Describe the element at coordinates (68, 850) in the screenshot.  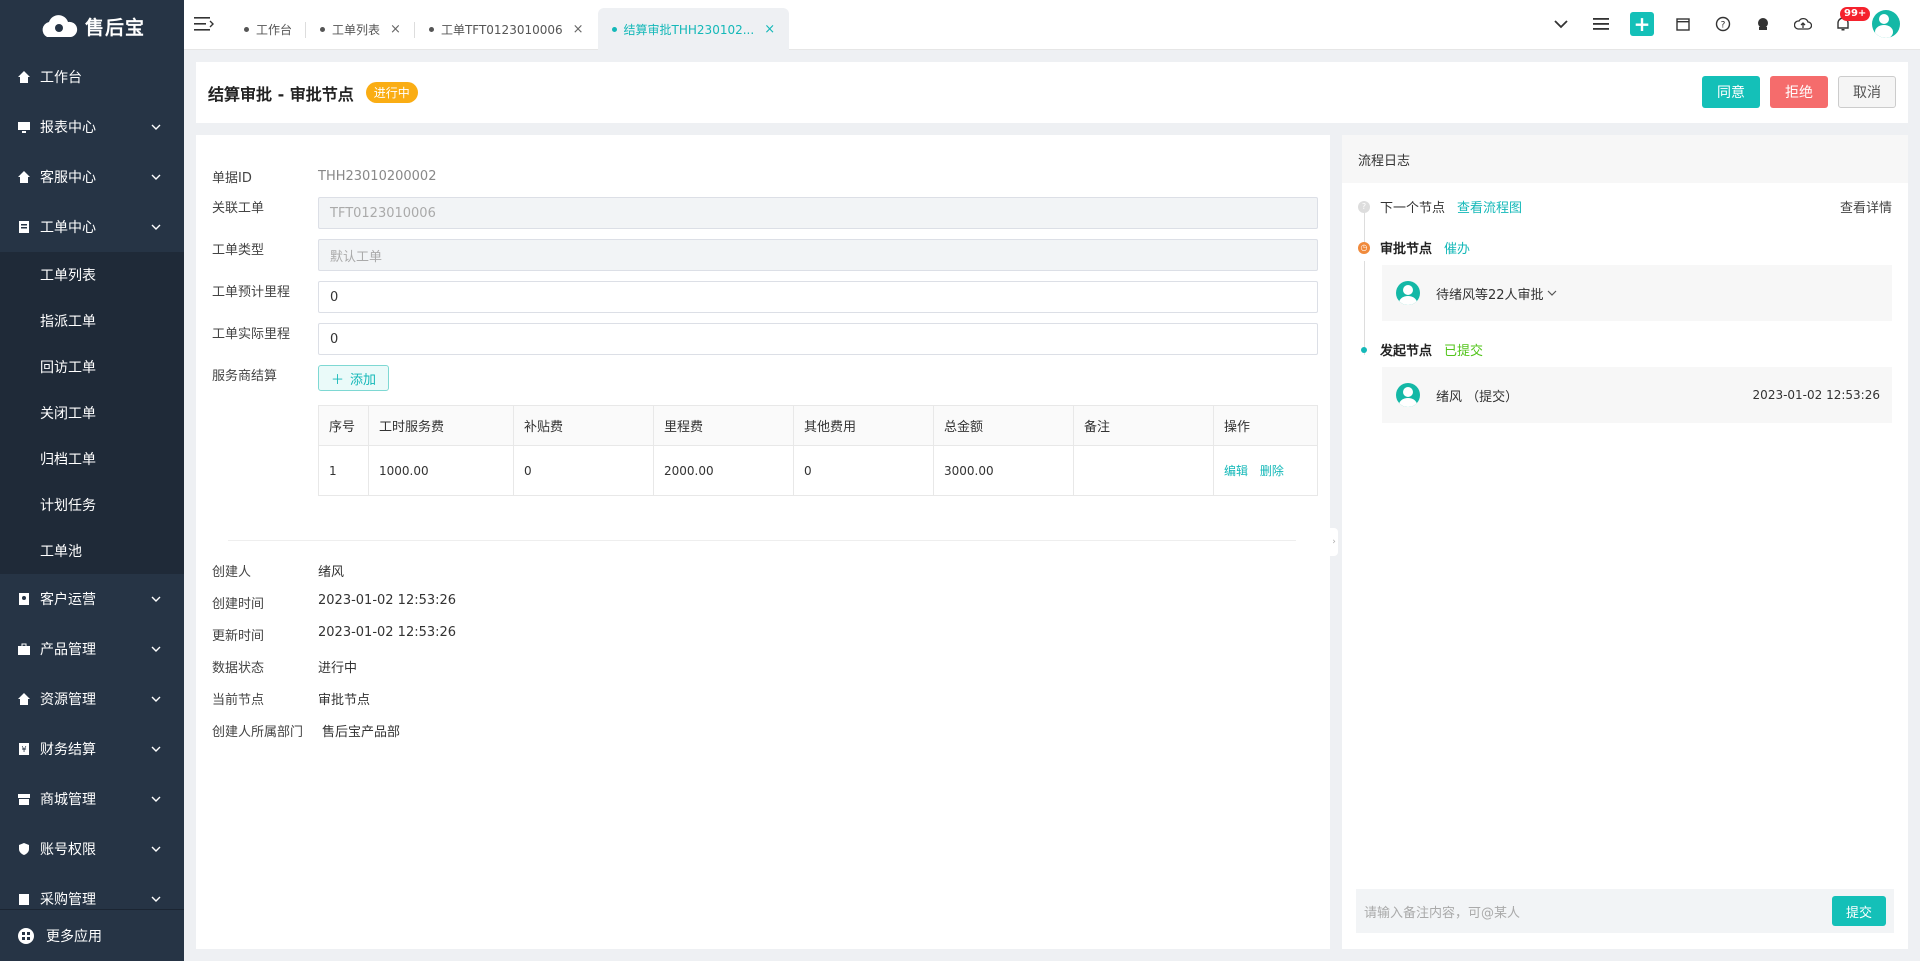
I see `sidebar-item-label: 账号权限` at that location.